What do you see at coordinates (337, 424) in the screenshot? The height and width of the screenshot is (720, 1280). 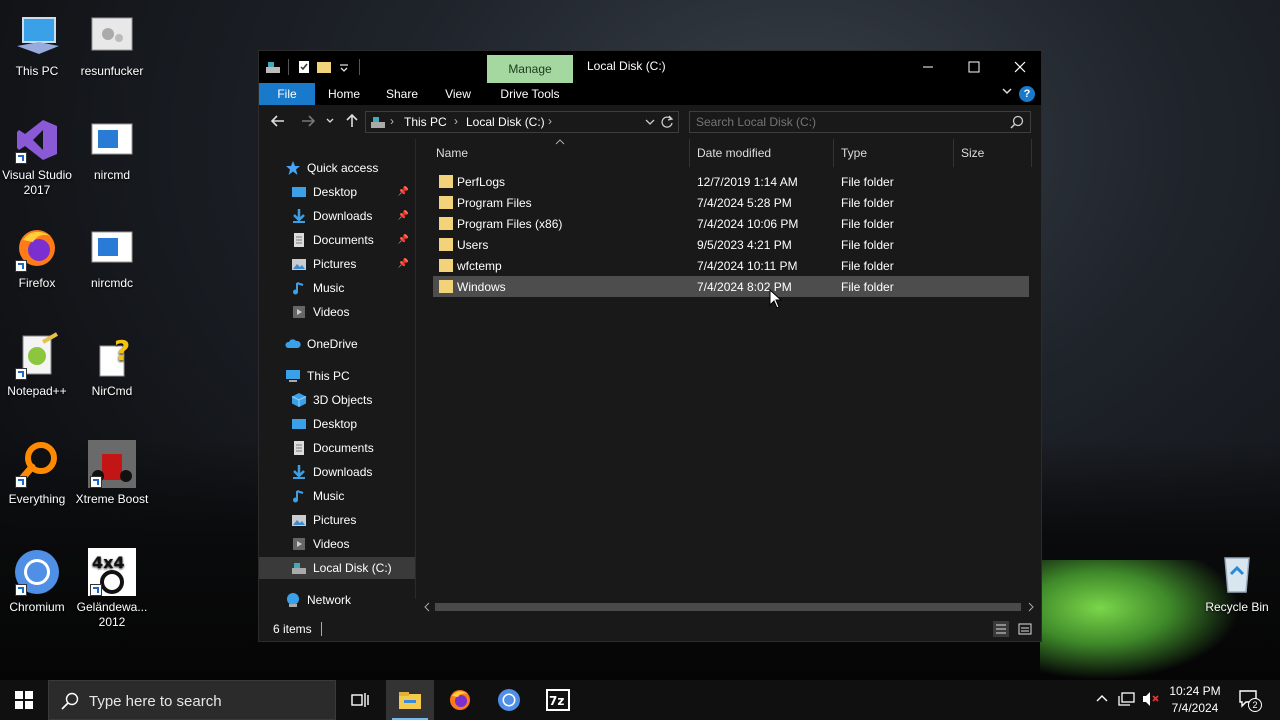 I see `nav-pc-desktop: Desktop` at bounding box center [337, 424].